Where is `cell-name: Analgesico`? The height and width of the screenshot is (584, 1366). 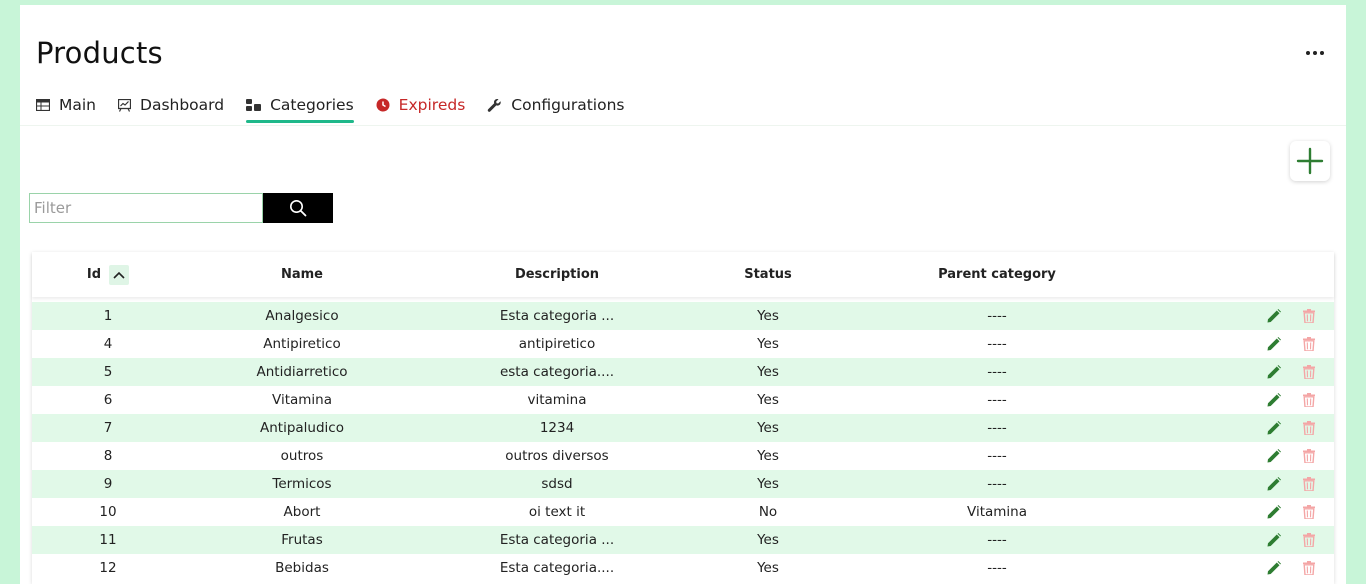 cell-name: Analgesico is located at coordinates (302, 316).